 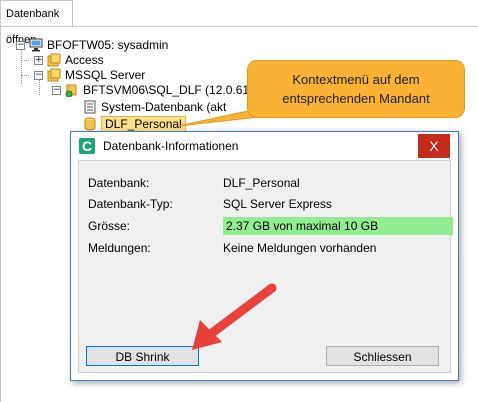 I want to click on tree-node-server: − BFTSVM06\SQL_DLF (12.0.6179, so click(x=157, y=90).